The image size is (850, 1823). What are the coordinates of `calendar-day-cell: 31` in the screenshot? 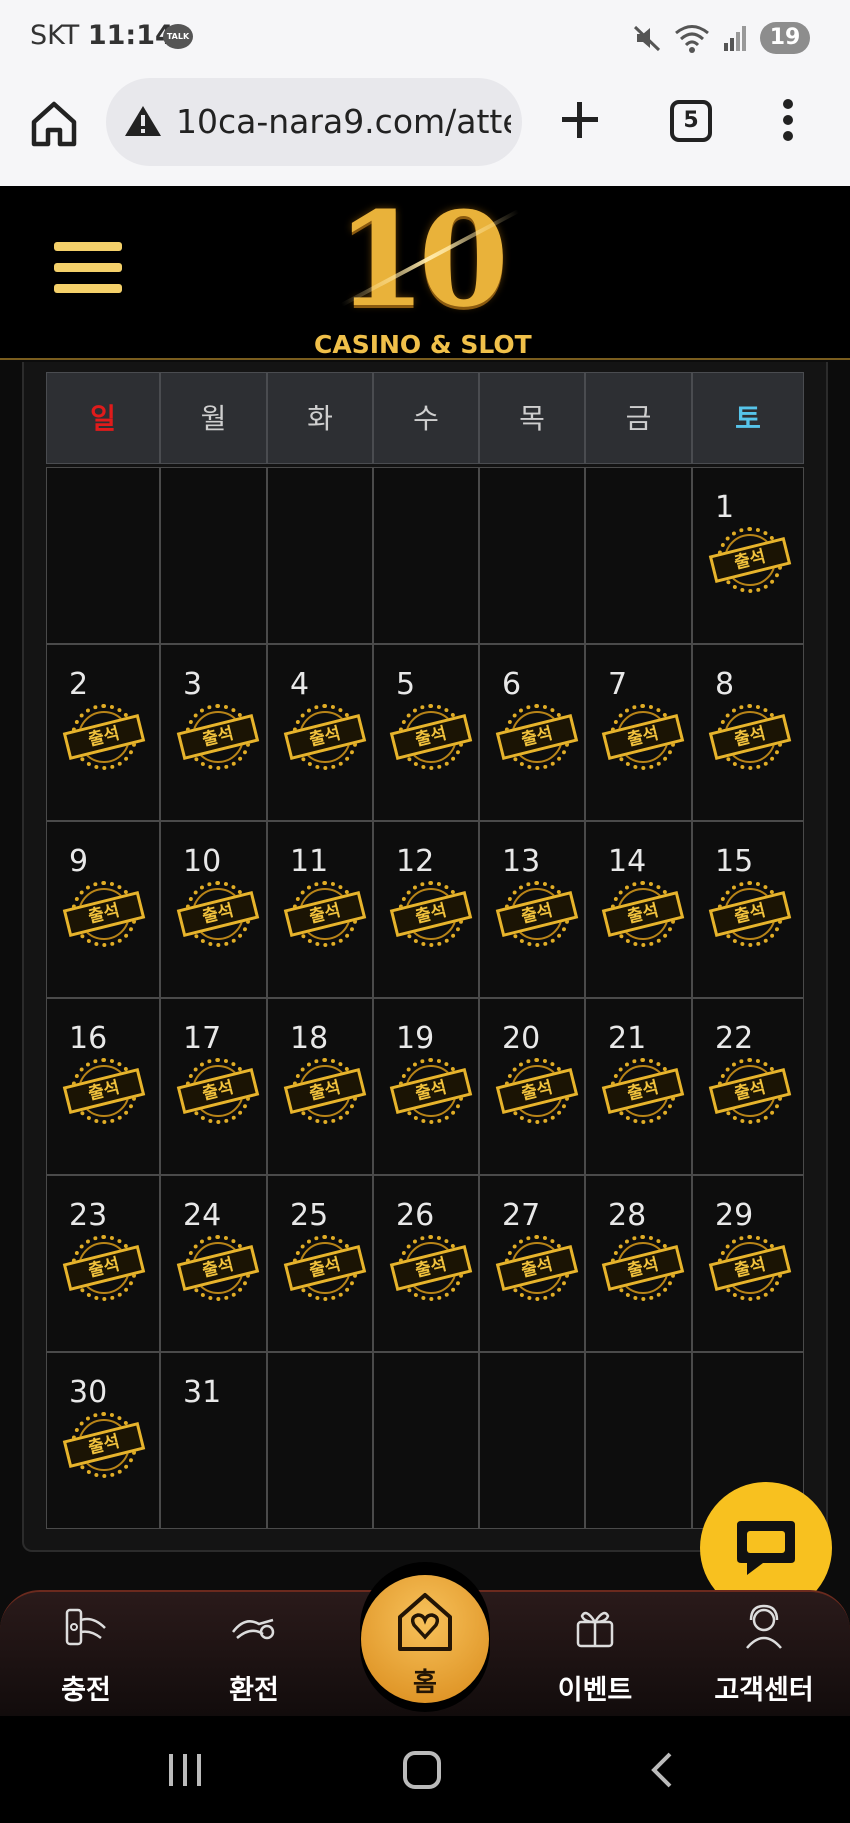 It's located at (213, 1440).